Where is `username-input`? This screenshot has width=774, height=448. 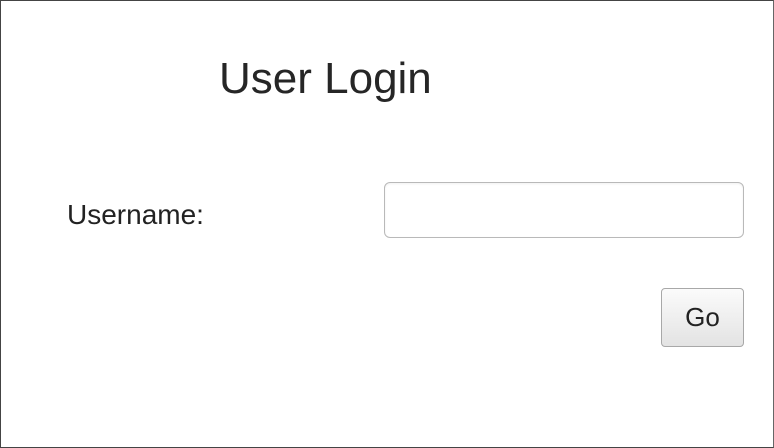 username-input is located at coordinates (564, 210).